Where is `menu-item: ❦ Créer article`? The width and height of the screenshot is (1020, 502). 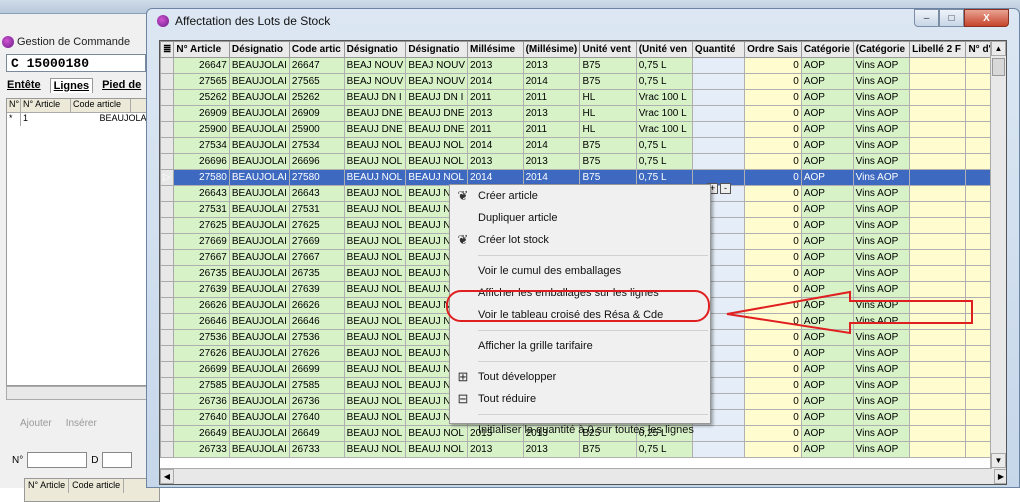 menu-item: ❦ Créer article is located at coordinates (580, 196).